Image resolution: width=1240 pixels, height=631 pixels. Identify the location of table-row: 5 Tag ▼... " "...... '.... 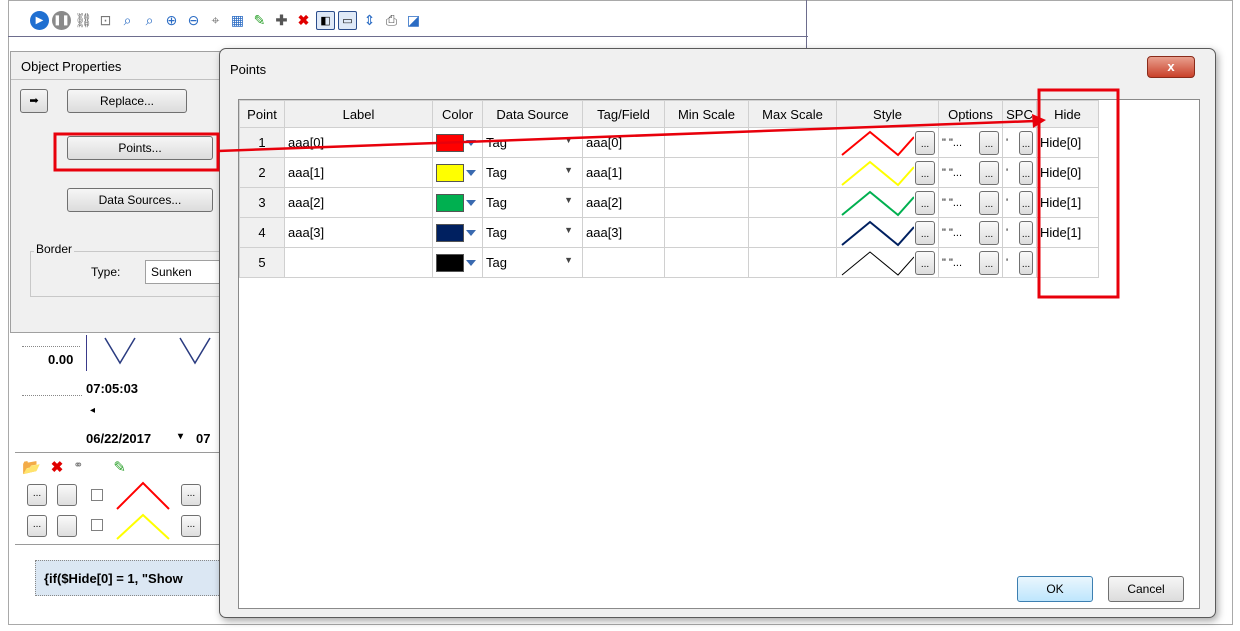
(669, 262).